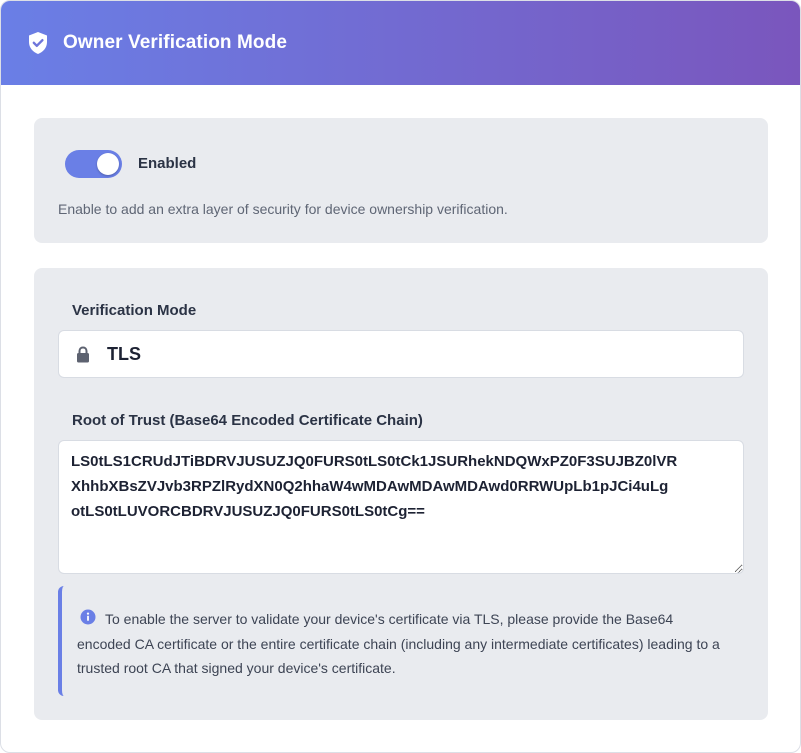 Image resolution: width=801 pixels, height=753 pixels. I want to click on resize-grip-icon, so click(736, 567).